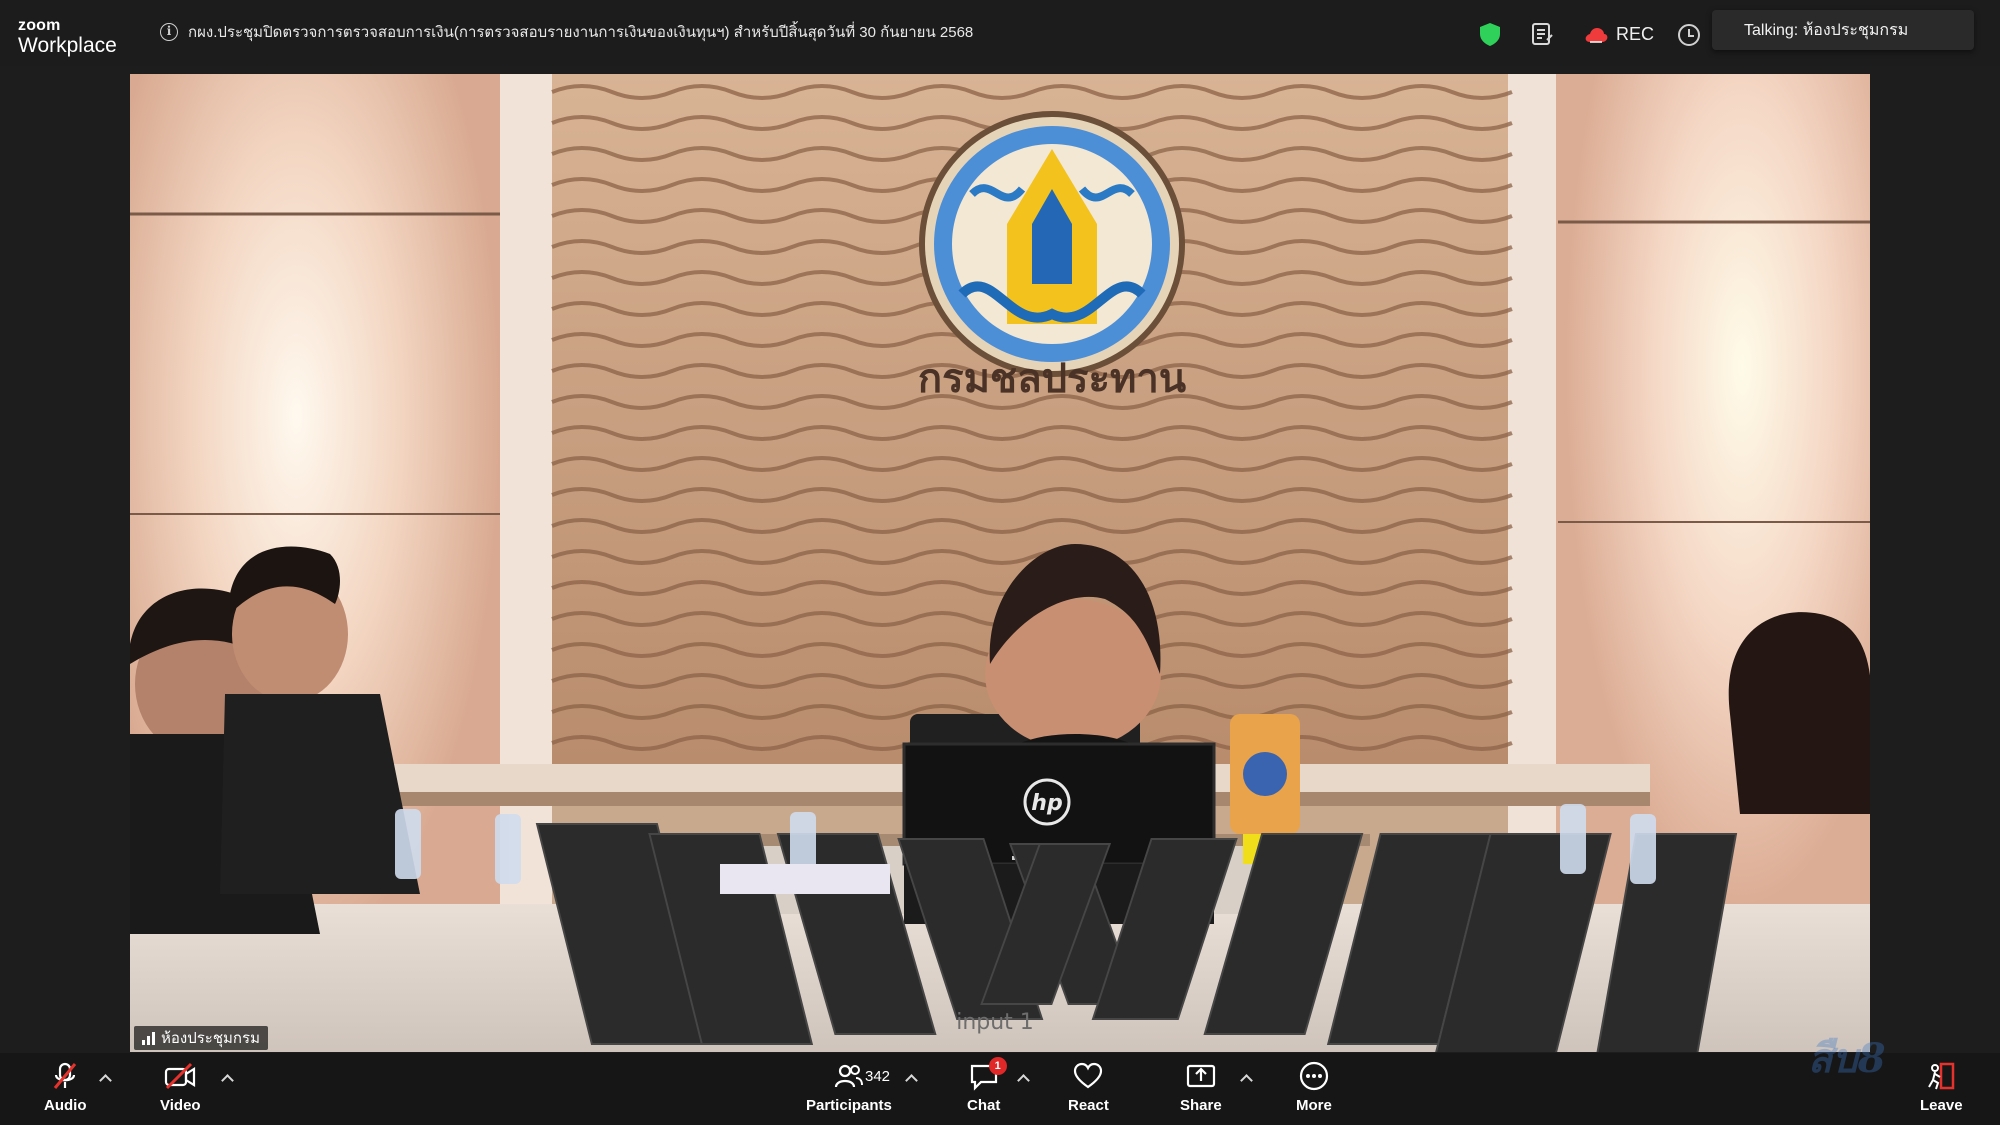  I want to click on svg-text: hp, so click(1046, 803).